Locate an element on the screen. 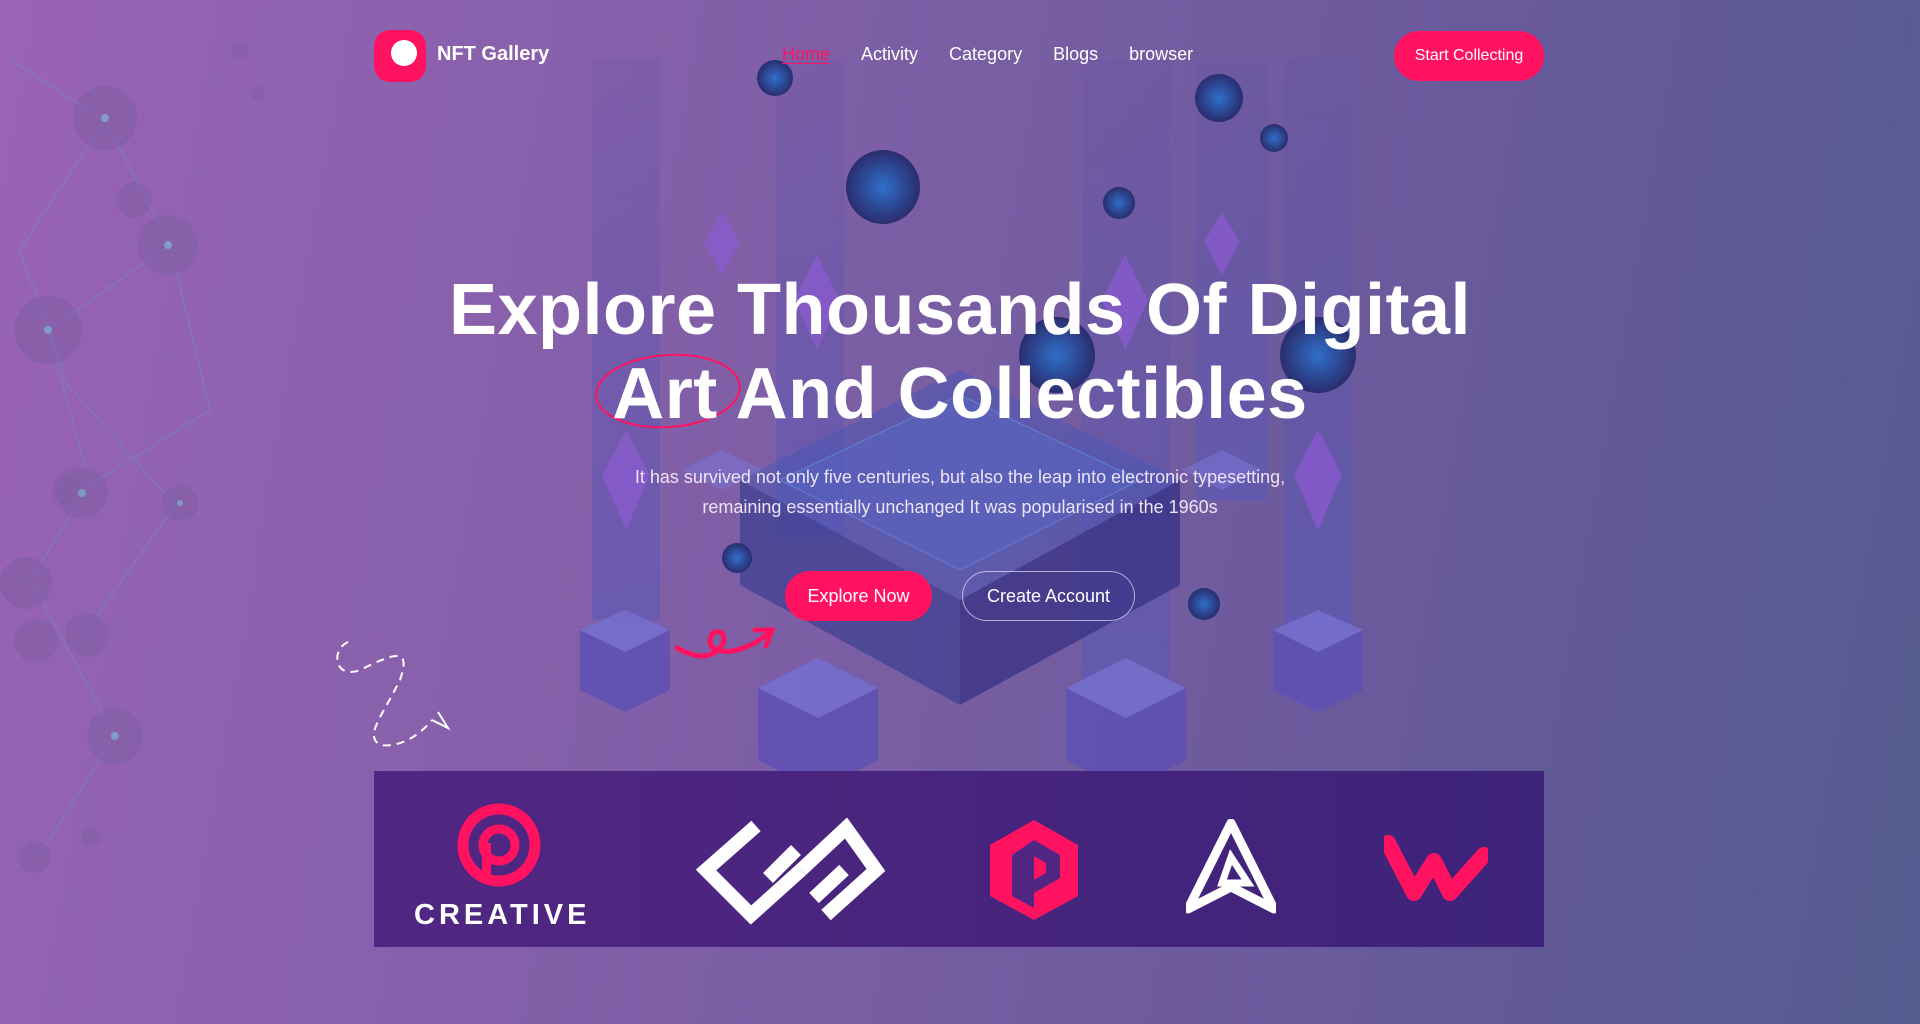 The width and height of the screenshot is (1920, 1024). hero-title-highlight: Art is located at coordinates (665, 394).